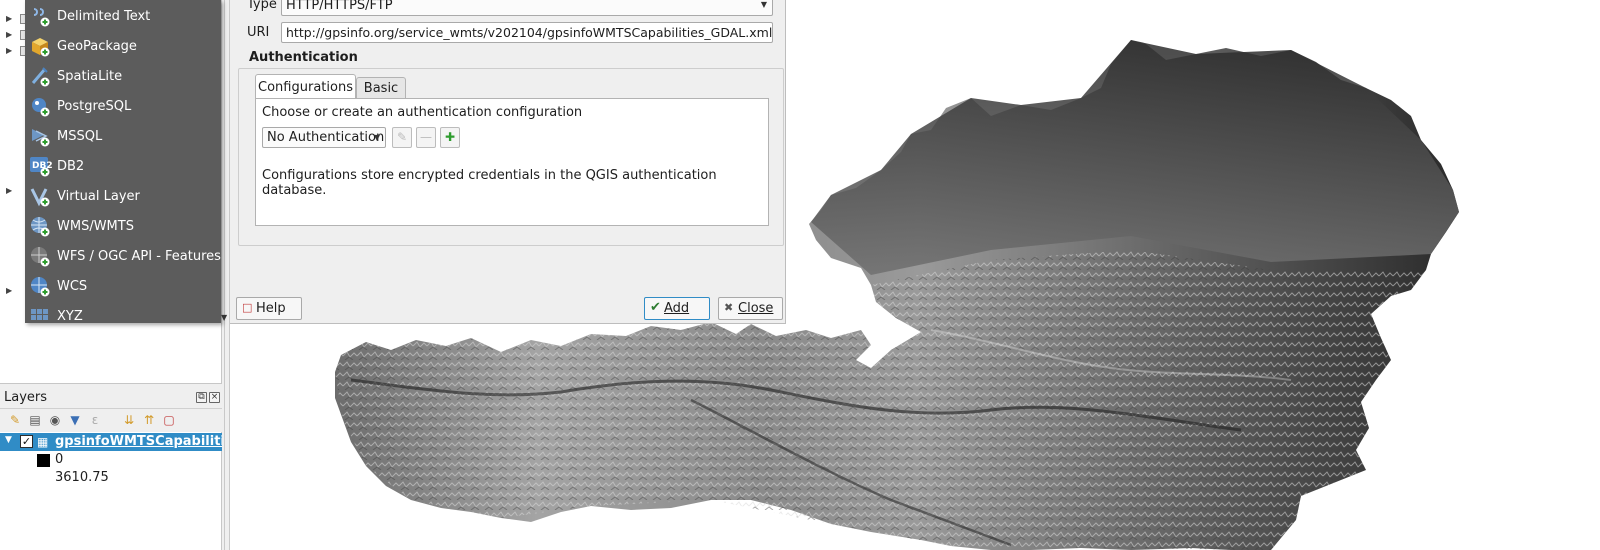 This screenshot has width=1600, height=550. I want to click on minus-icon: —, so click(426, 137).